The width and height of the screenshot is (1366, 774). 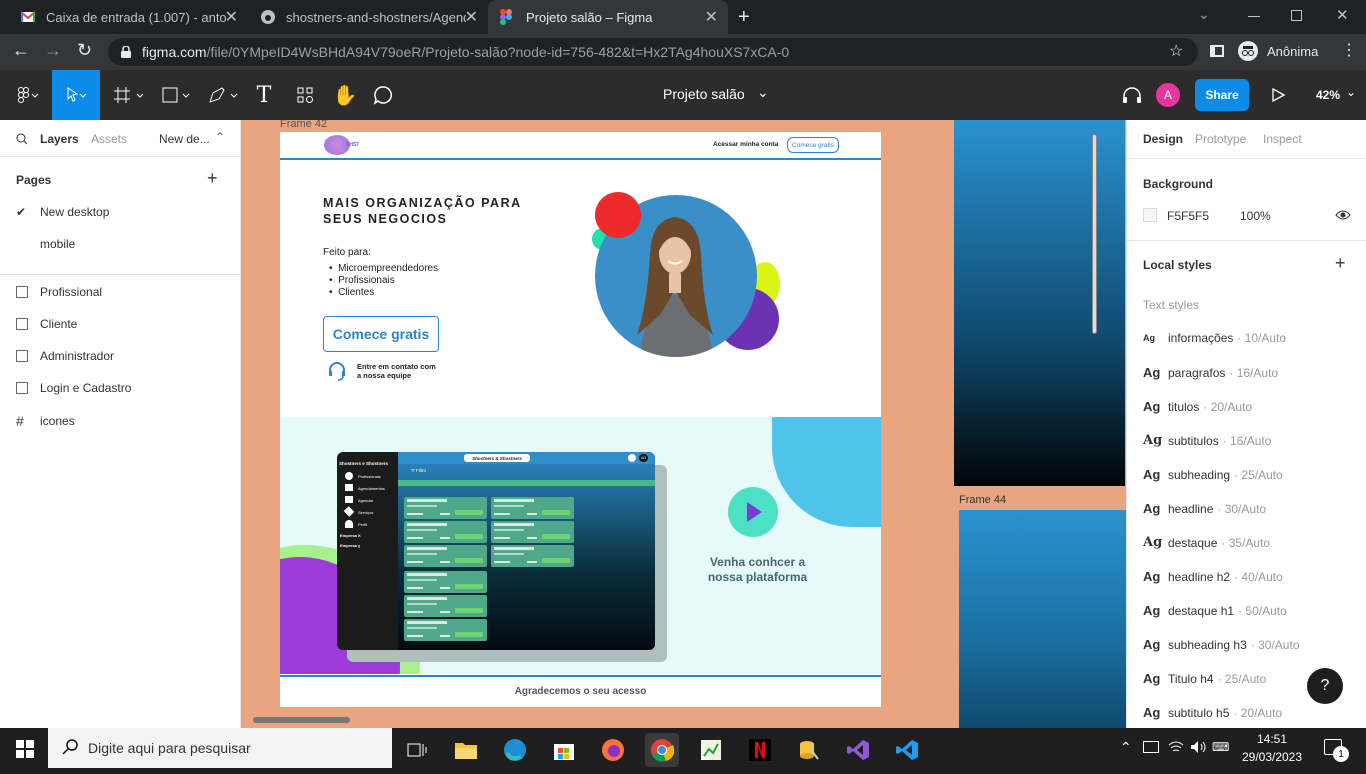 I want to click on firefox-icon, so click(x=613, y=750).